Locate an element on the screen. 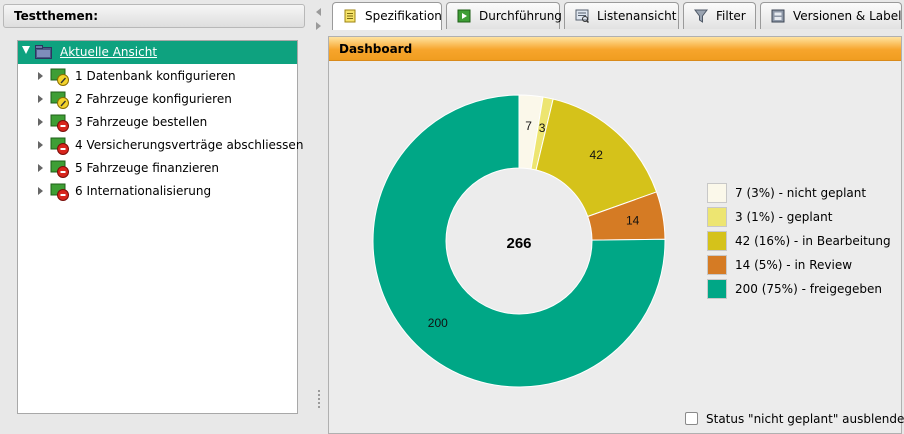  legend-label: 200 (75%) - freigegeben is located at coordinates (808, 289).